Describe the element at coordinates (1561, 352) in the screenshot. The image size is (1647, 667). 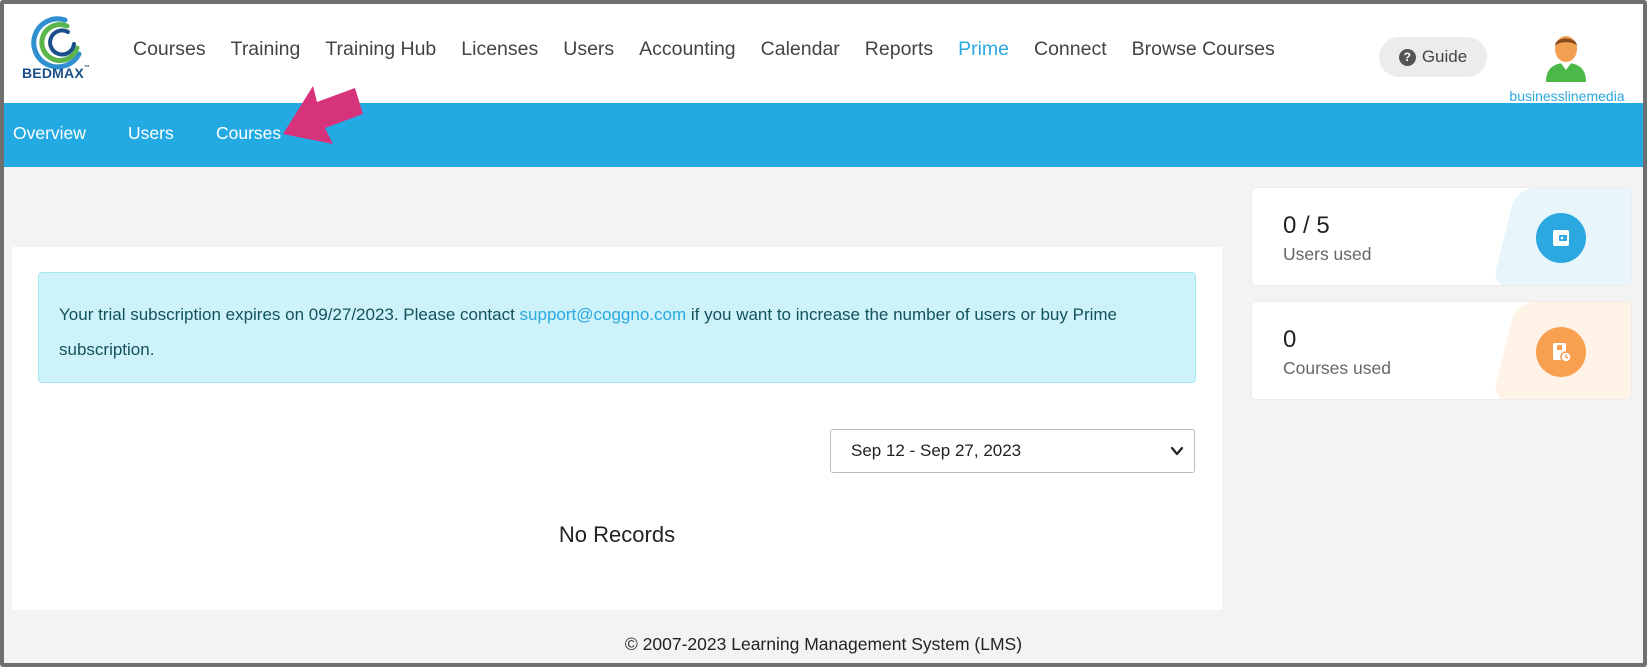
I see `course-clock-icon` at that location.